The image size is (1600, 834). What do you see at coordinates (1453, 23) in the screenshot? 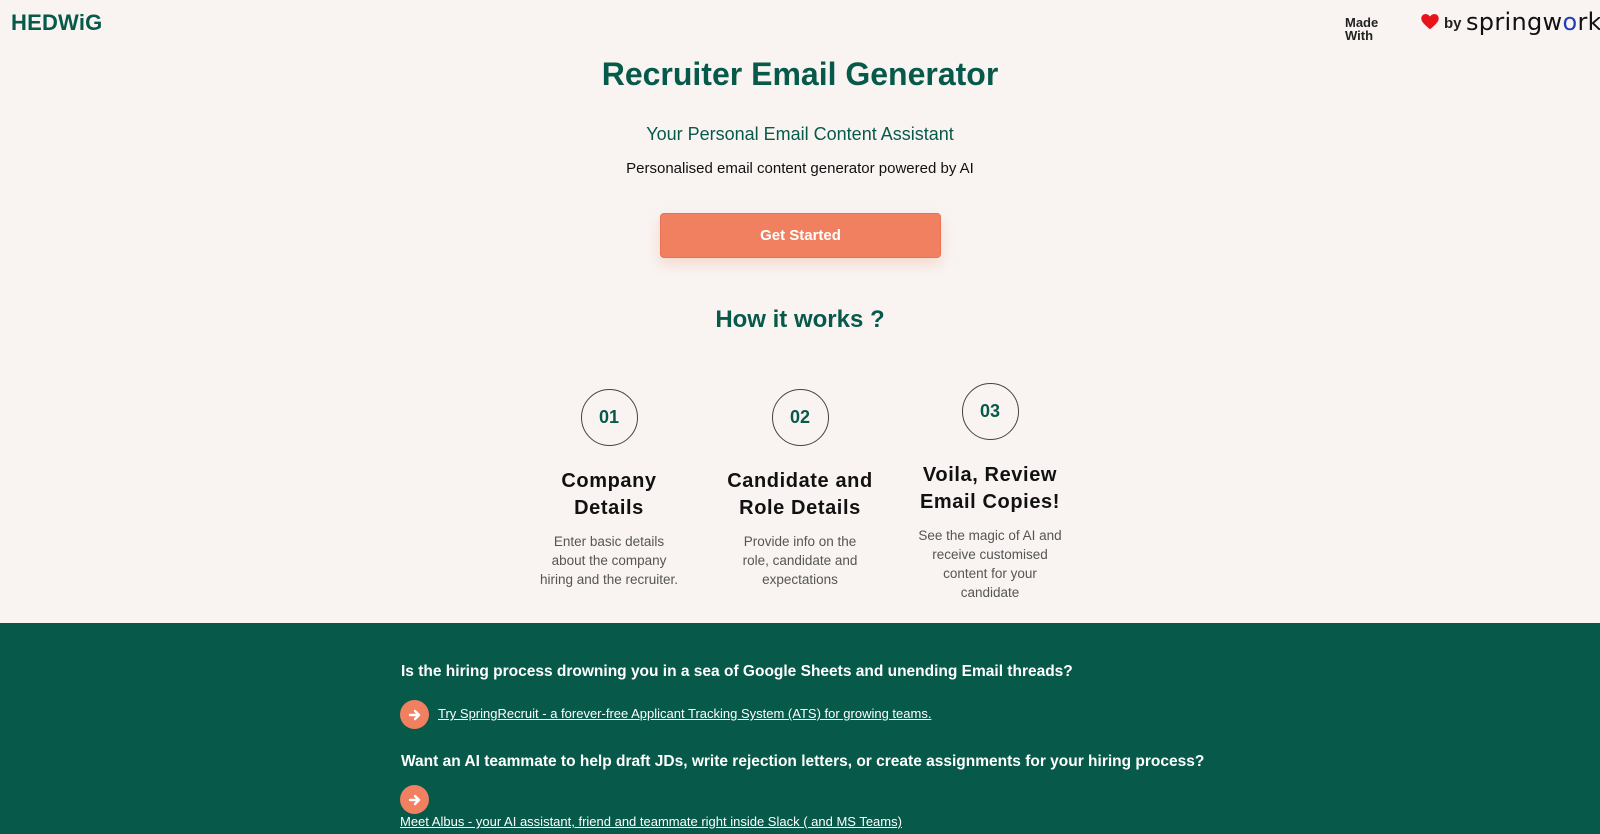
I see `by-label: by` at bounding box center [1453, 23].